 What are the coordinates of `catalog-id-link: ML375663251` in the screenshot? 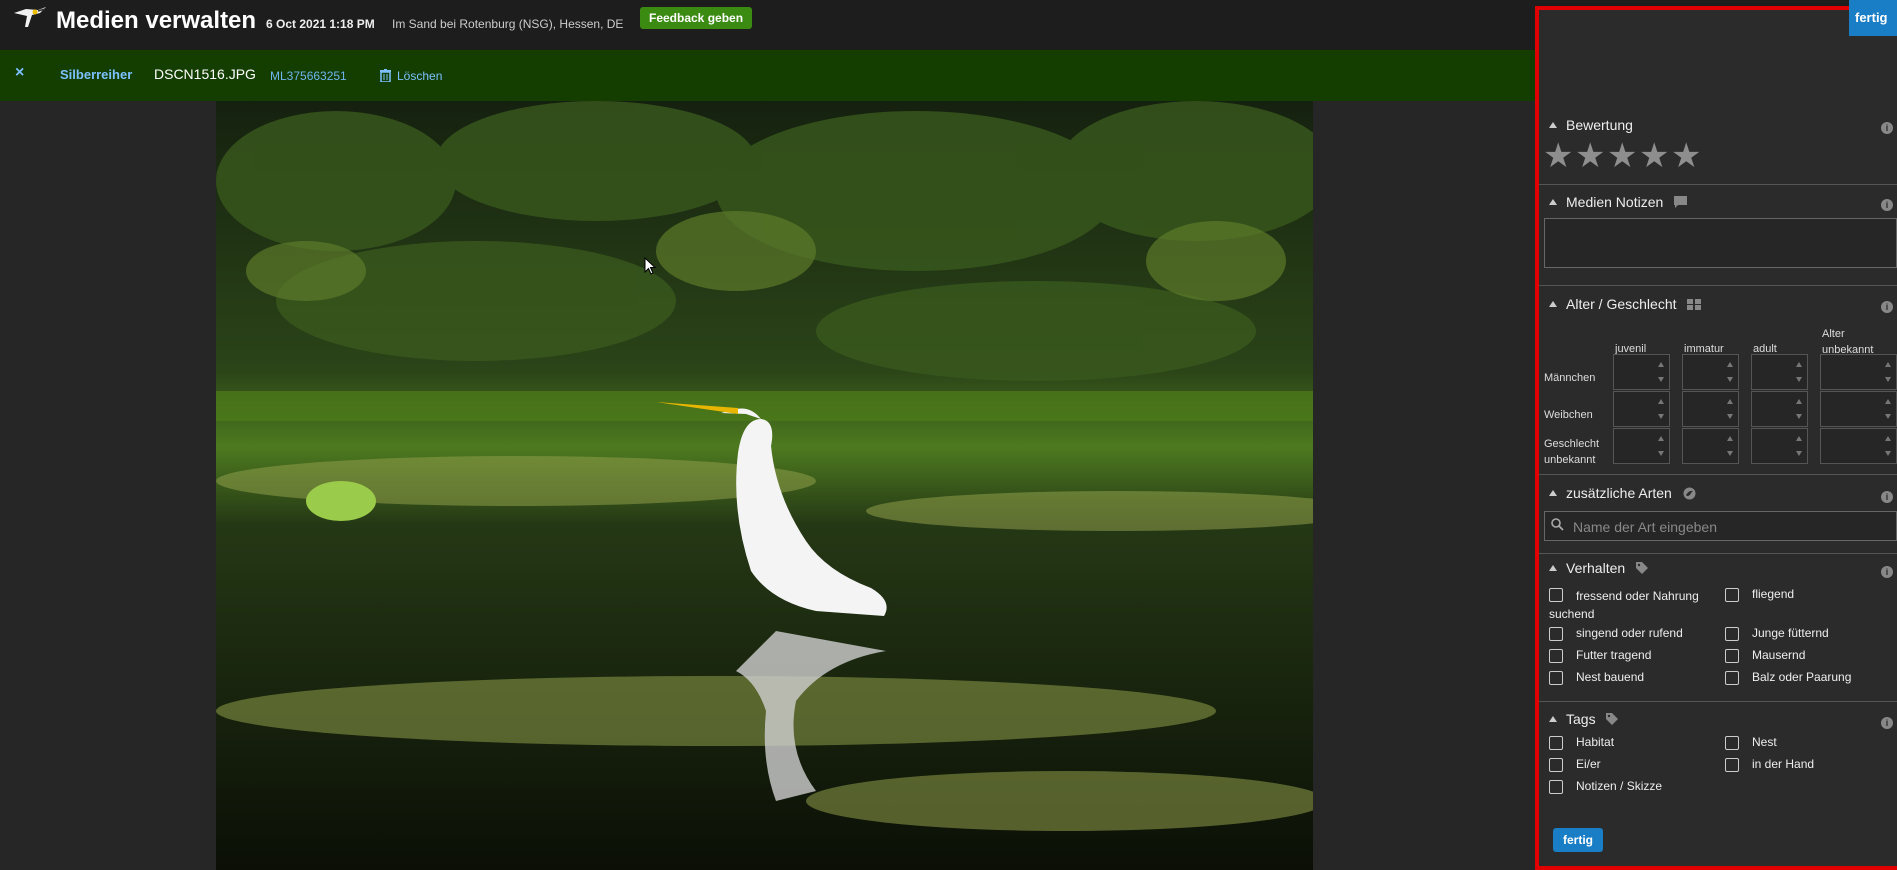 It's located at (308, 76).